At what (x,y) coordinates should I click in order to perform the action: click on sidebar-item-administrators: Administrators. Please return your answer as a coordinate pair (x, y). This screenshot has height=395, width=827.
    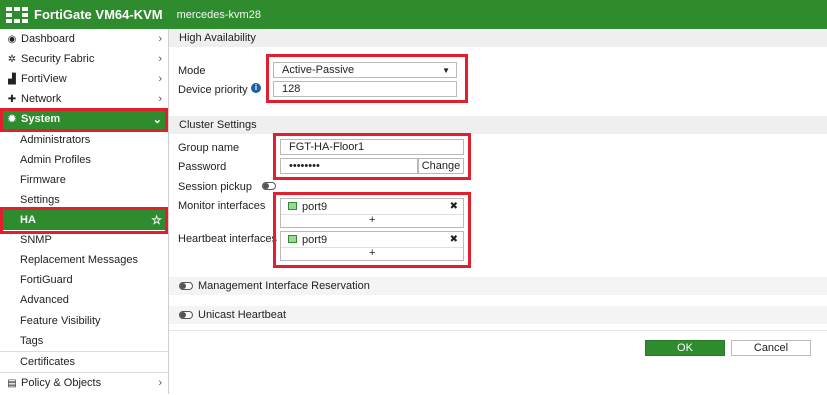
    Looking at the image, I should click on (84, 140).